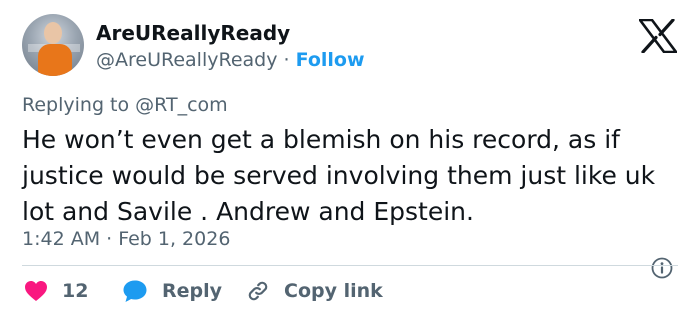 The height and width of the screenshot is (318, 700). What do you see at coordinates (53, 33) in the screenshot?
I see `avatar-head` at bounding box center [53, 33].